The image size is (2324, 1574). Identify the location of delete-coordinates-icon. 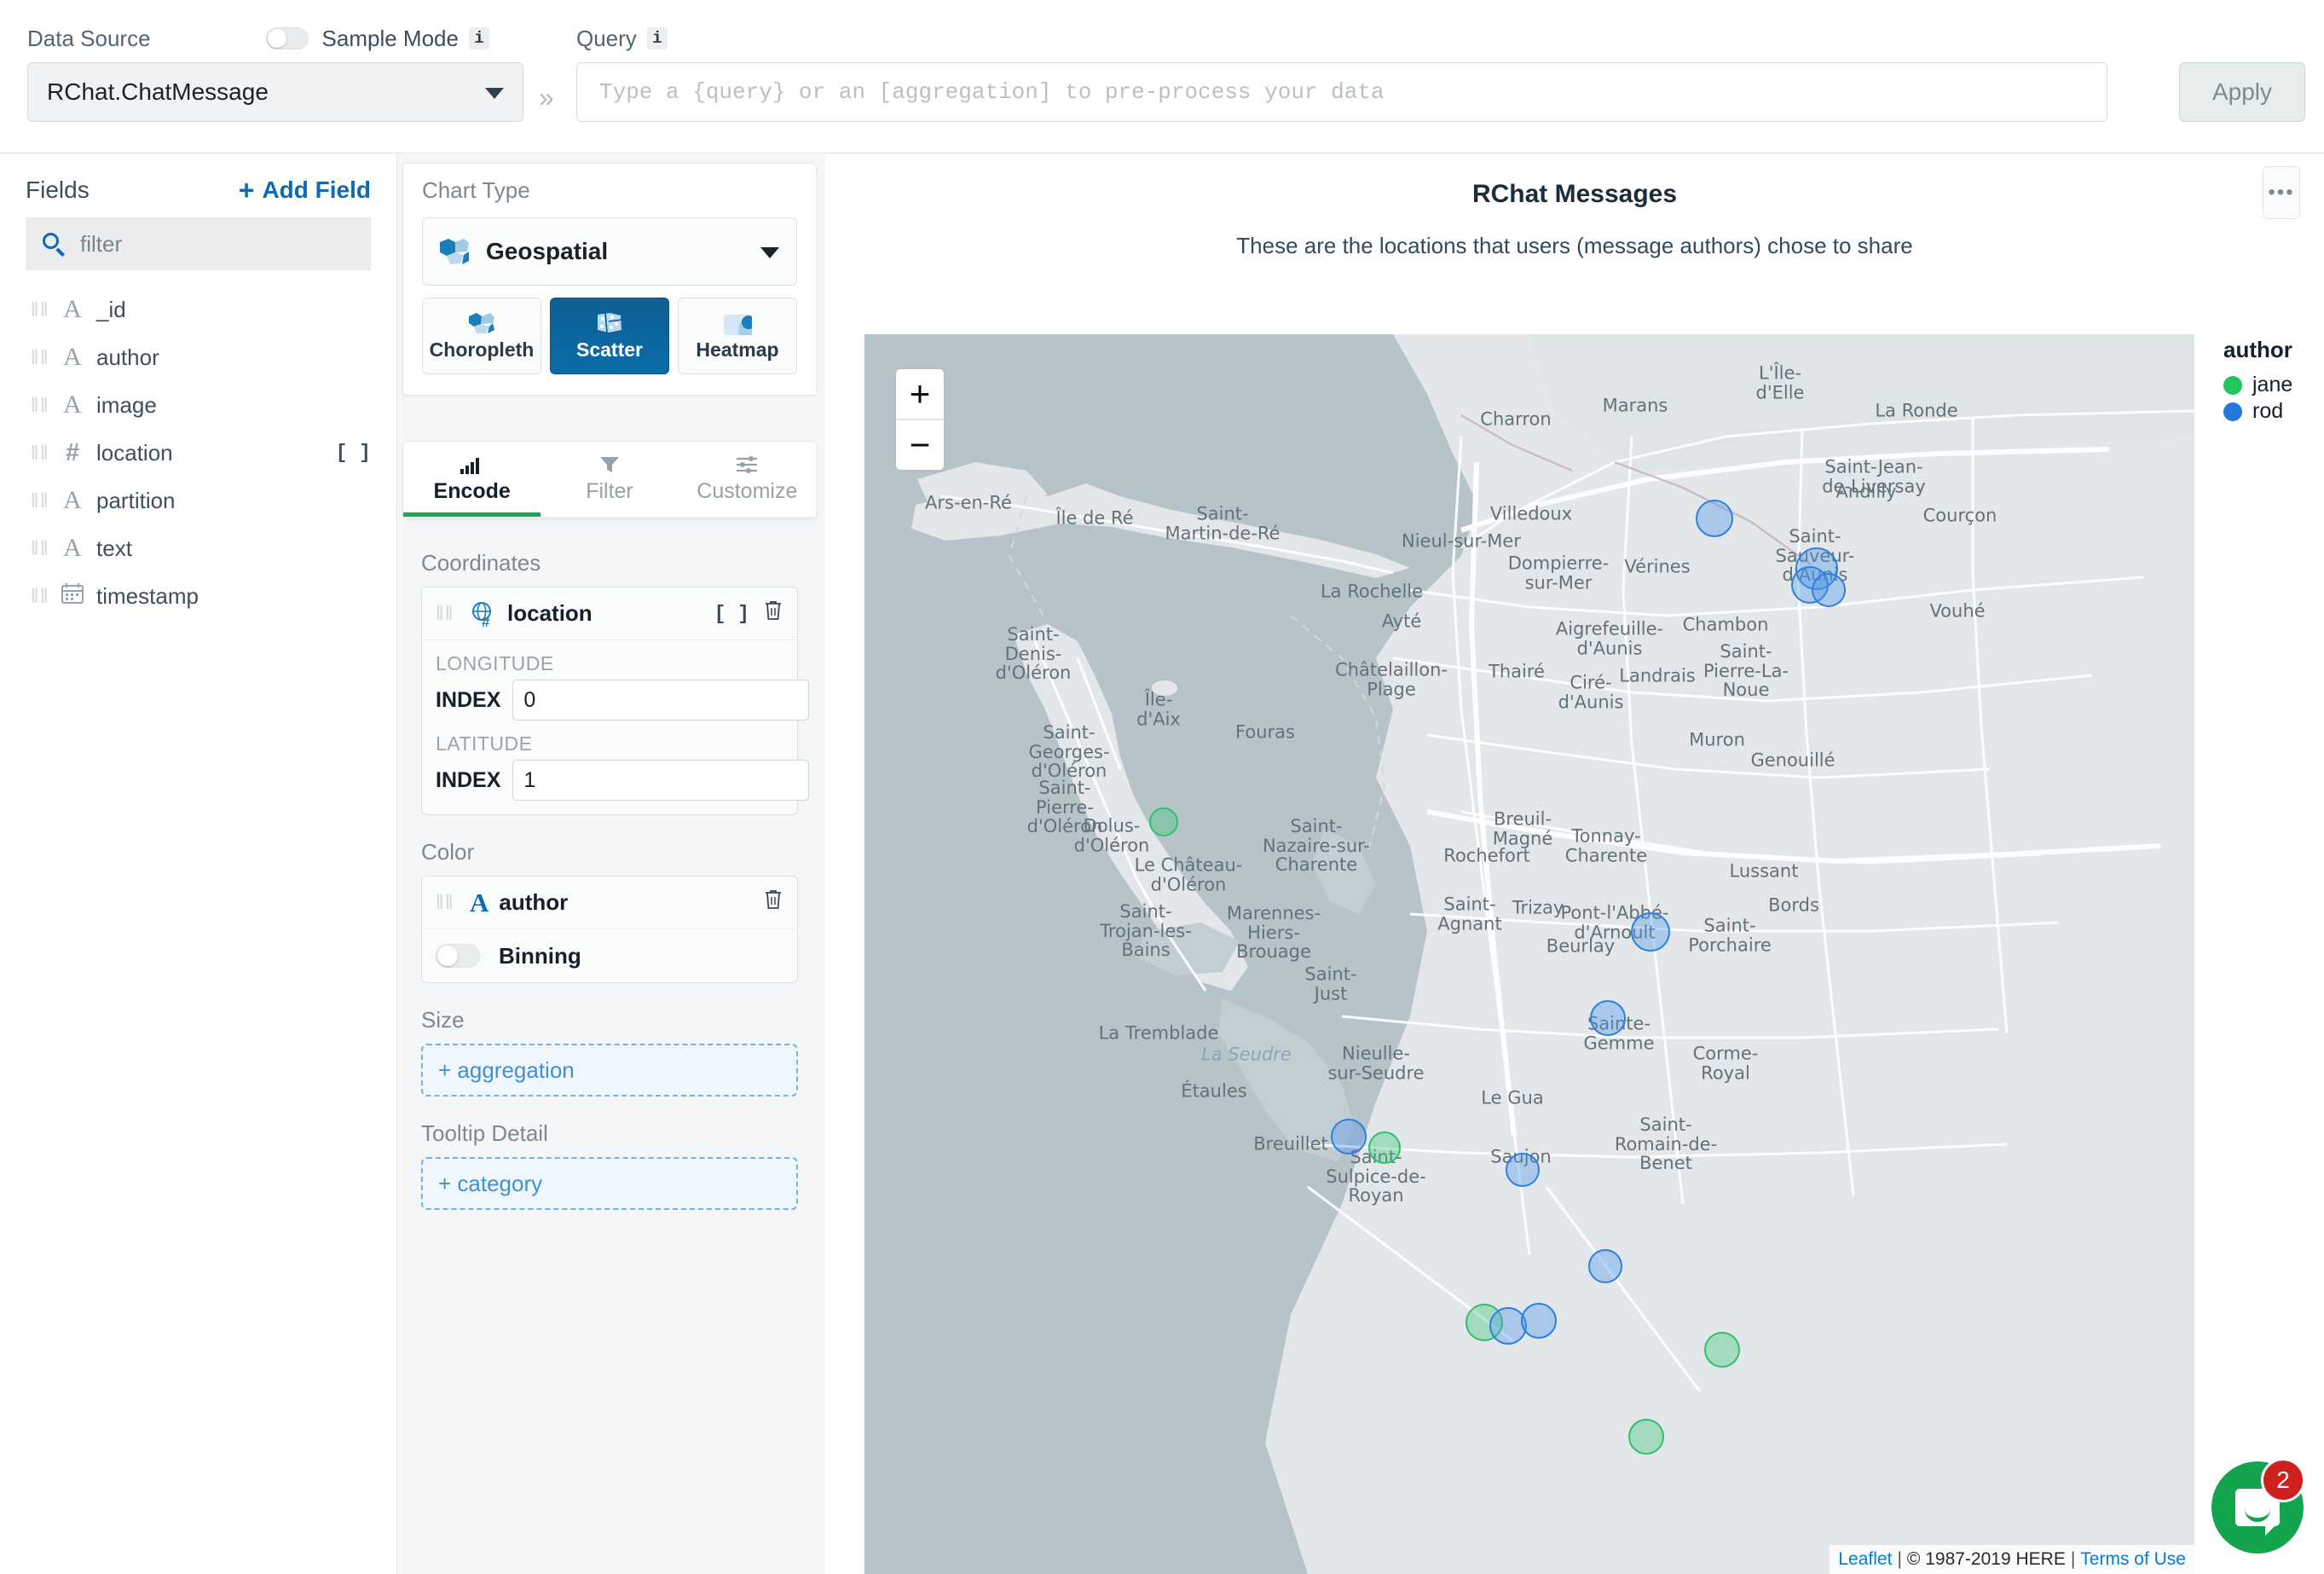
(773, 613).